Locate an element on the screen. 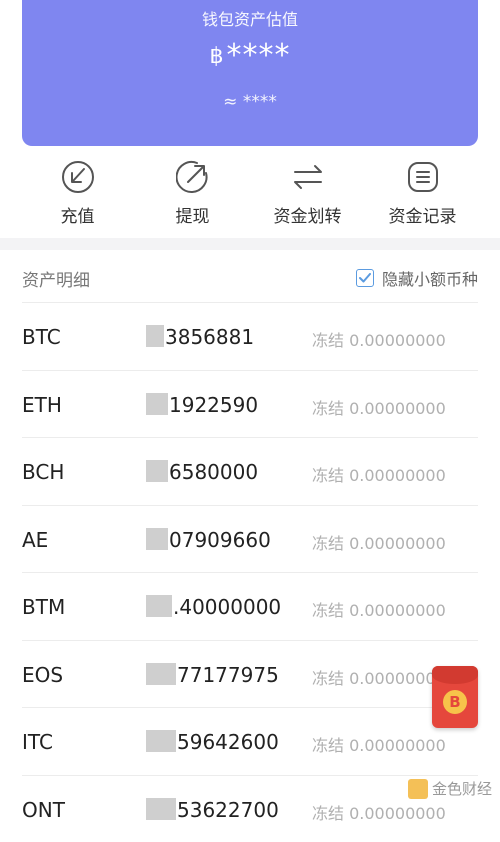 The image size is (500, 842). asset-row-itc: ITC 59642600 冻结 0.00000000 is located at coordinates (250, 741).